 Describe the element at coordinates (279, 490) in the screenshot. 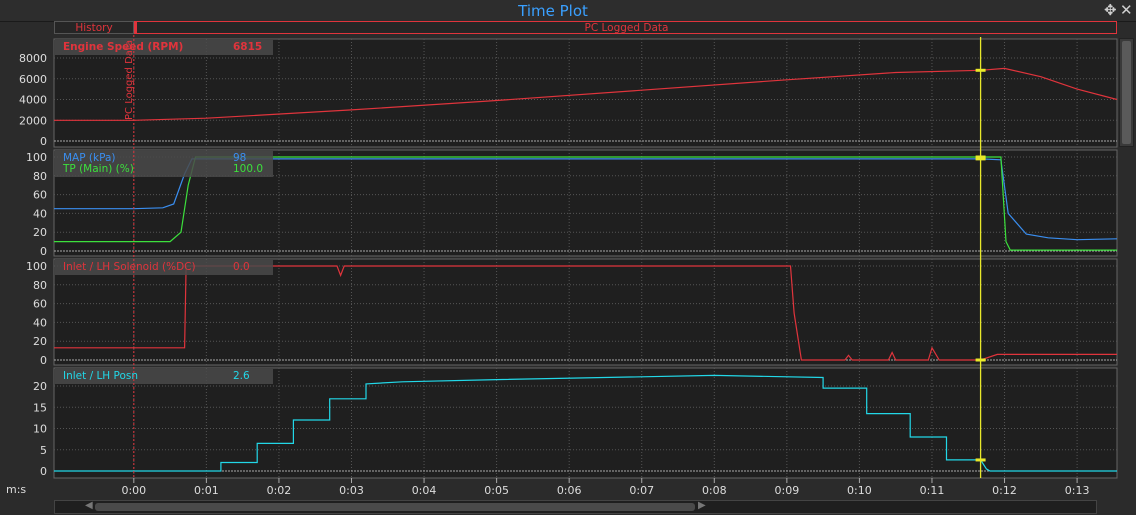

I see `x-tick-label: 0:02` at that location.